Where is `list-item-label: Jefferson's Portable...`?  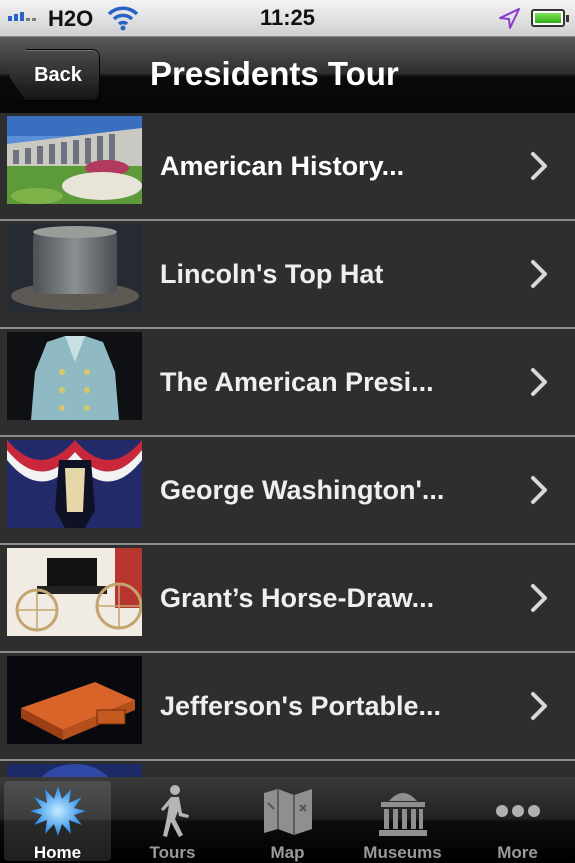 list-item-label: Jefferson's Portable... is located at coordinates (301, 705).